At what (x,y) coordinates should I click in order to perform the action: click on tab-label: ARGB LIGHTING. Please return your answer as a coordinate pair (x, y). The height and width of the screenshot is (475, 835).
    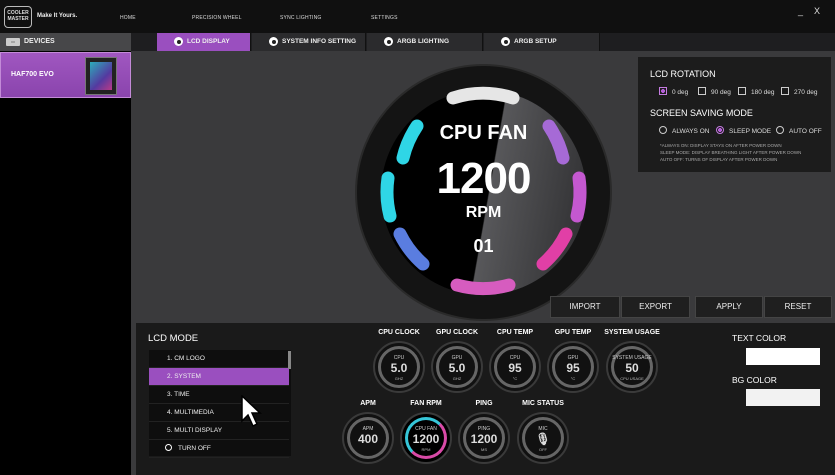
    Looking at the image, I should click on (423, 41).